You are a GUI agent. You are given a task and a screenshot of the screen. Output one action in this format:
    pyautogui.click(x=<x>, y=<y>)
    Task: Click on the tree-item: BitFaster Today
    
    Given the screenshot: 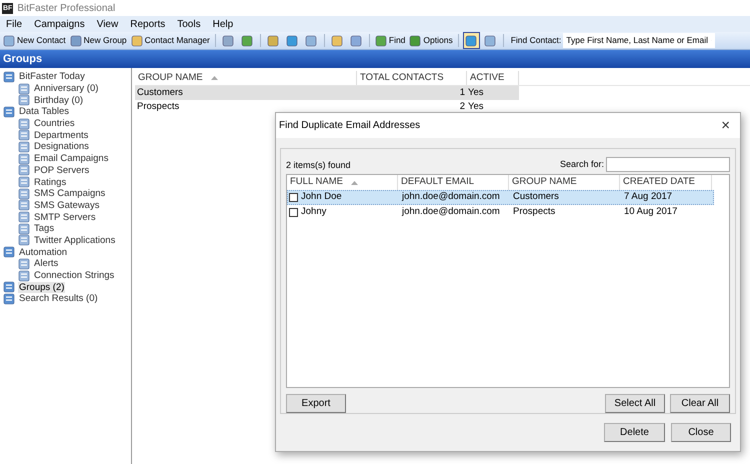 What is the action you would take?
    pyautogui.click(x=52, y=76)
    